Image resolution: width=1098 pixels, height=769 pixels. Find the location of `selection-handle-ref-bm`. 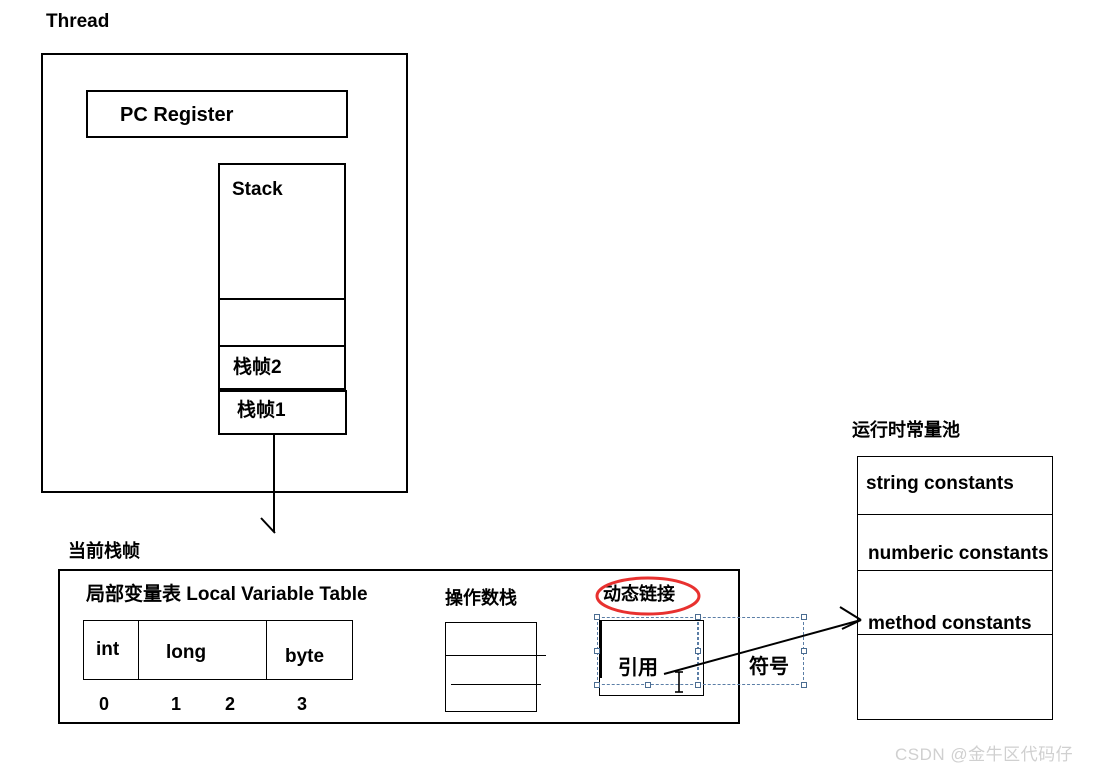

selection-handle-ref-bm is located at coordinates (648, 685).